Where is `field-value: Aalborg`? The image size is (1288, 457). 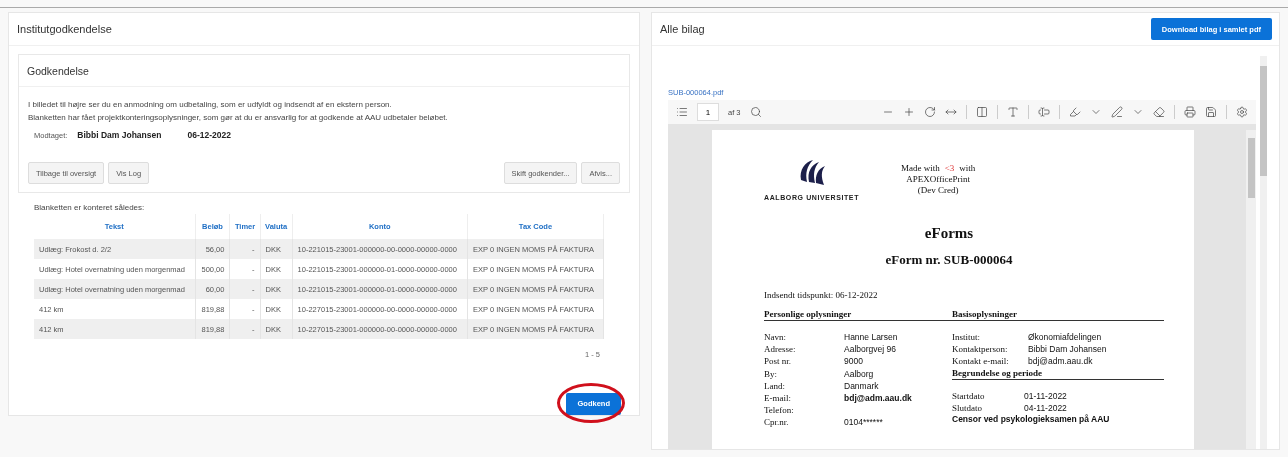 field-value: Aalborg is located at coordinates (859, 373).